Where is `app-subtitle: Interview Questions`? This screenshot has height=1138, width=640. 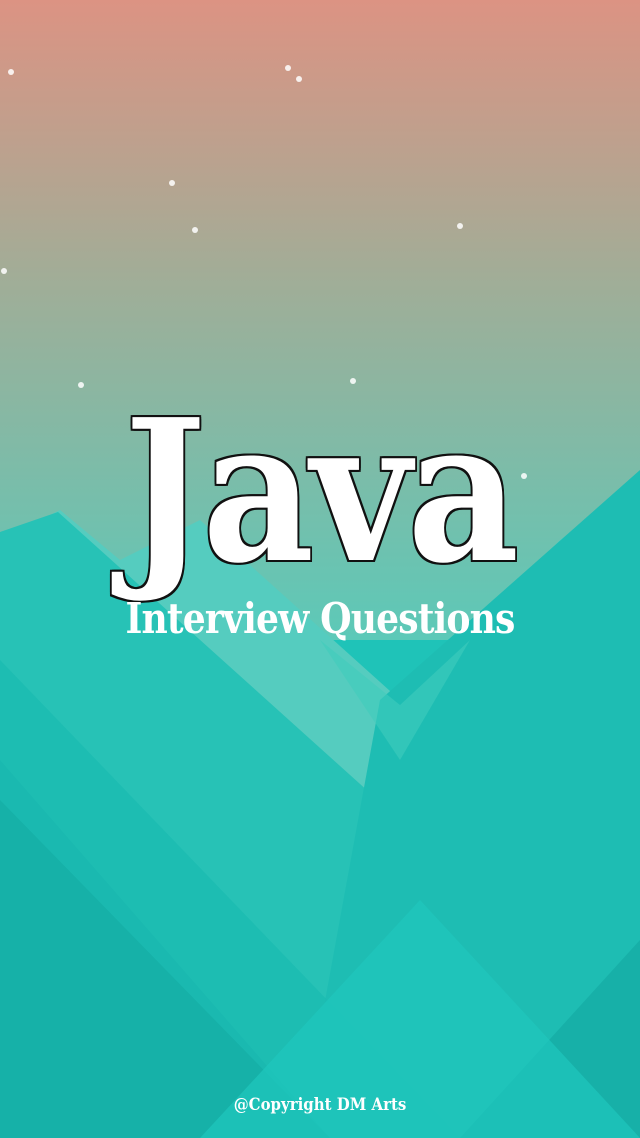 app-subtitle: Interview Questions is located at coordinates (320, 618).